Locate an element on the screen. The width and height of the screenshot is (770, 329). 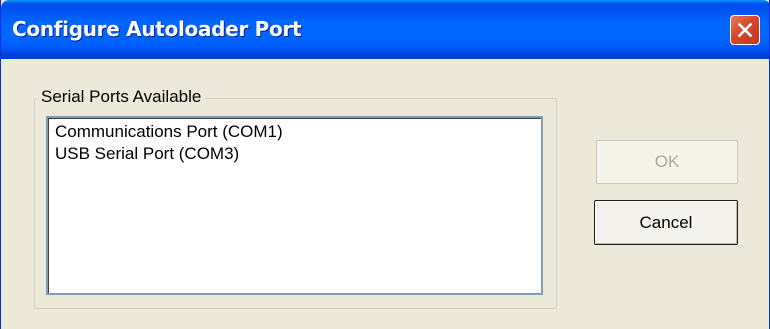
list-item-com1: Communications Port (COM1) is located at coordinates (169, 132).